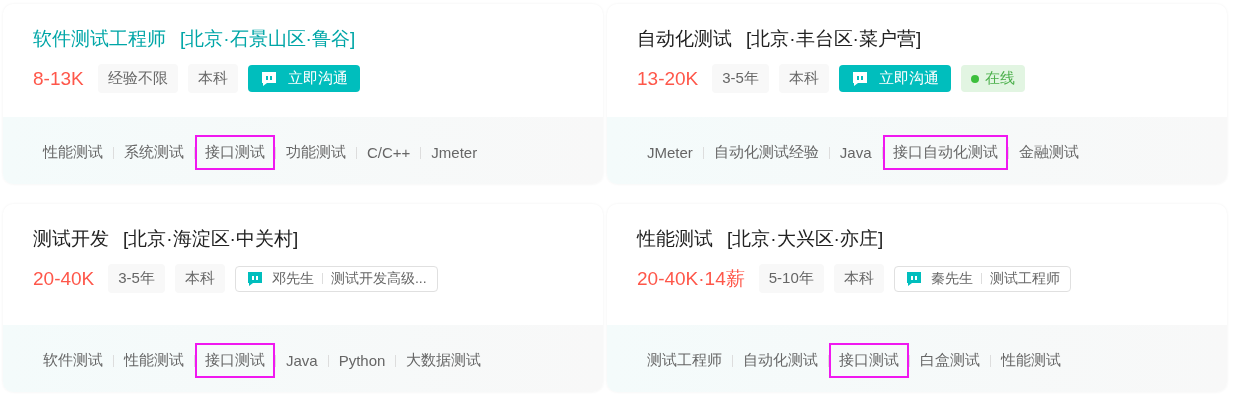 This screenshot has width=1255, height=413. I want to click on skill-tag: JMeter, so click(670, 152).